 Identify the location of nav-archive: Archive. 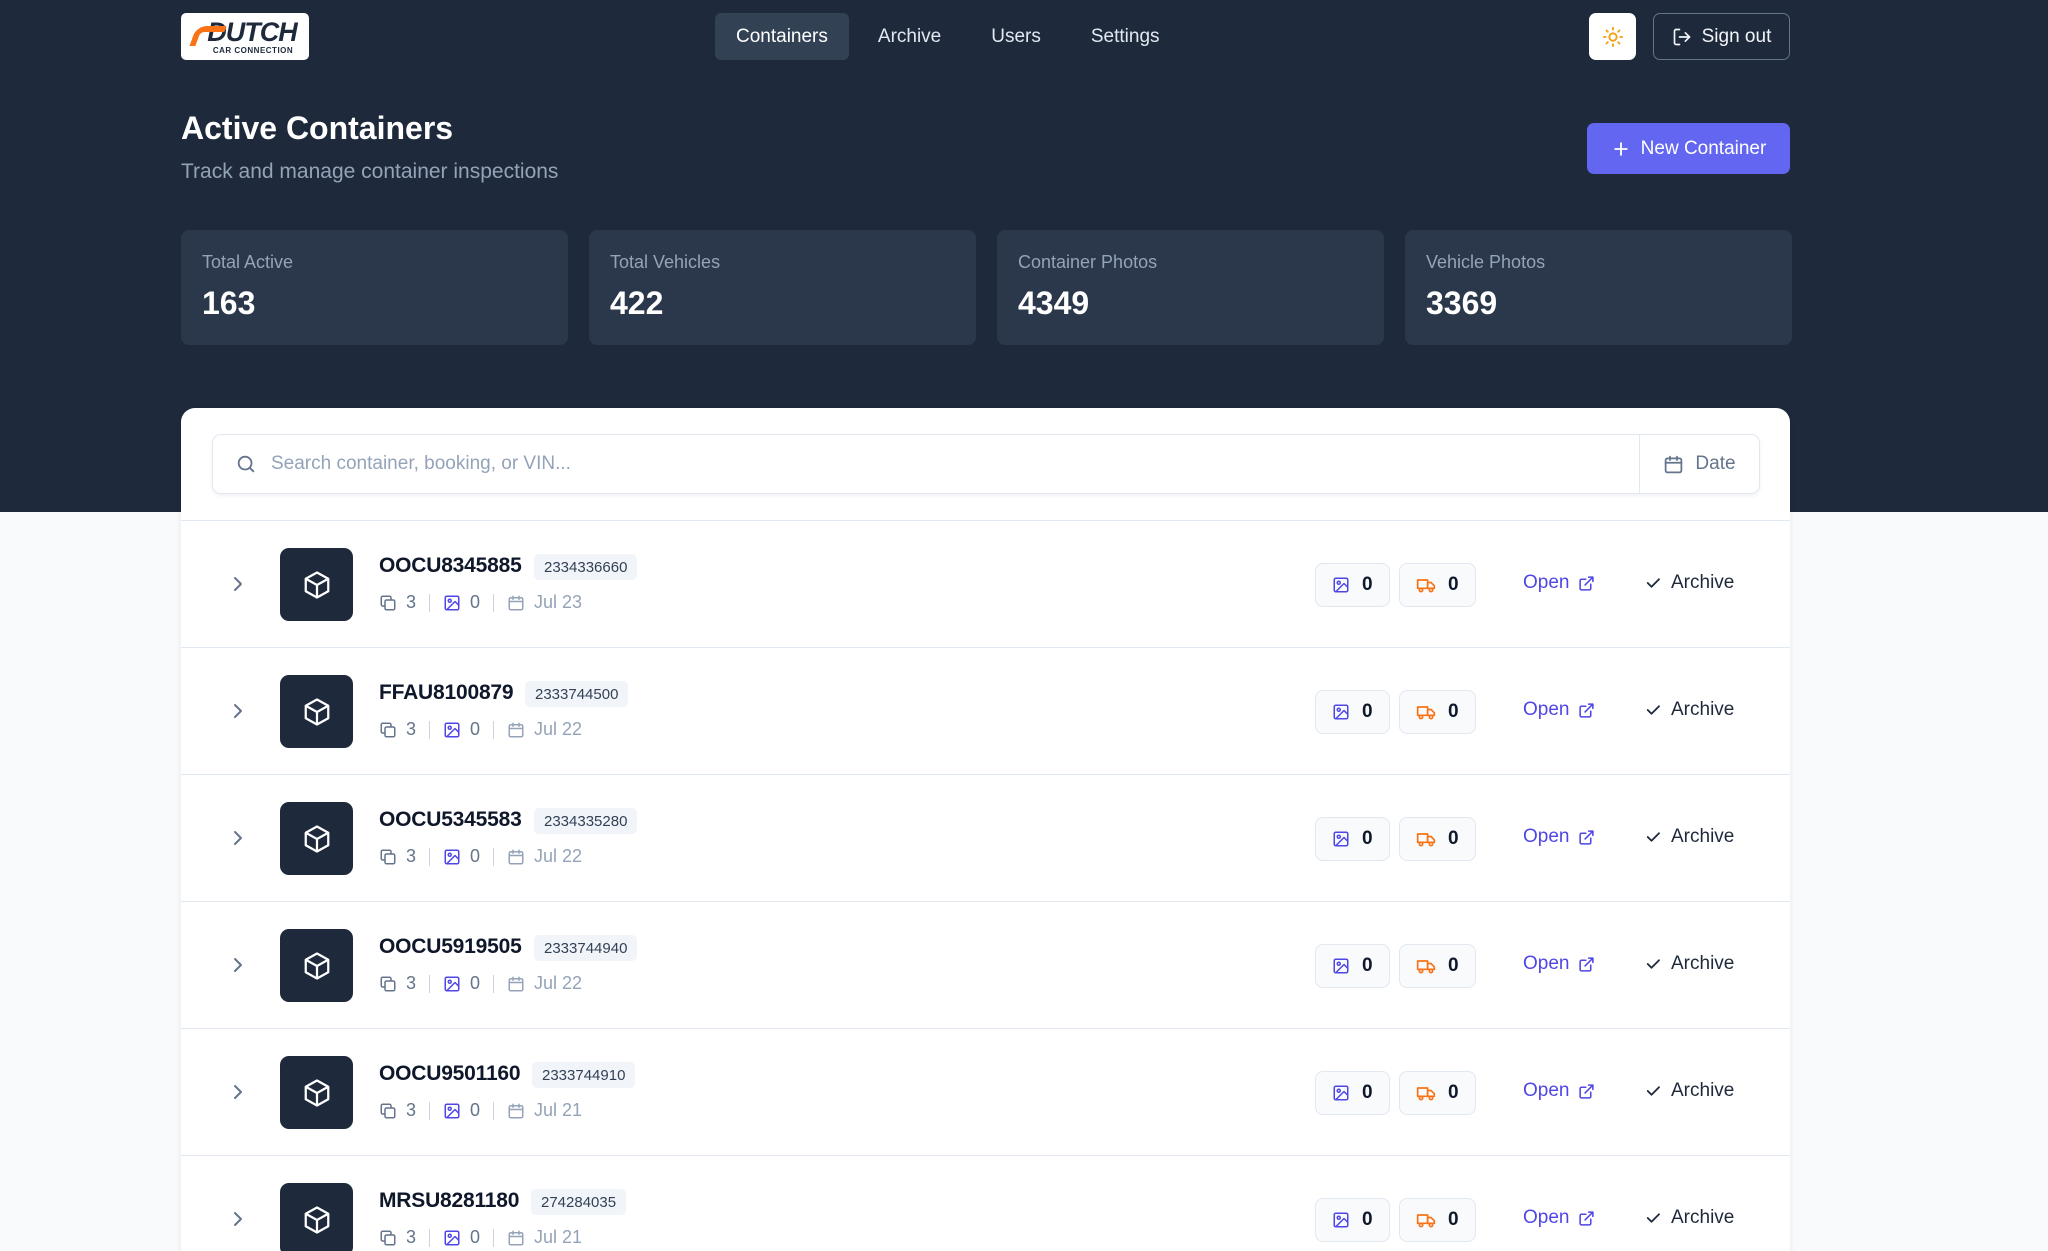
(909, 36).